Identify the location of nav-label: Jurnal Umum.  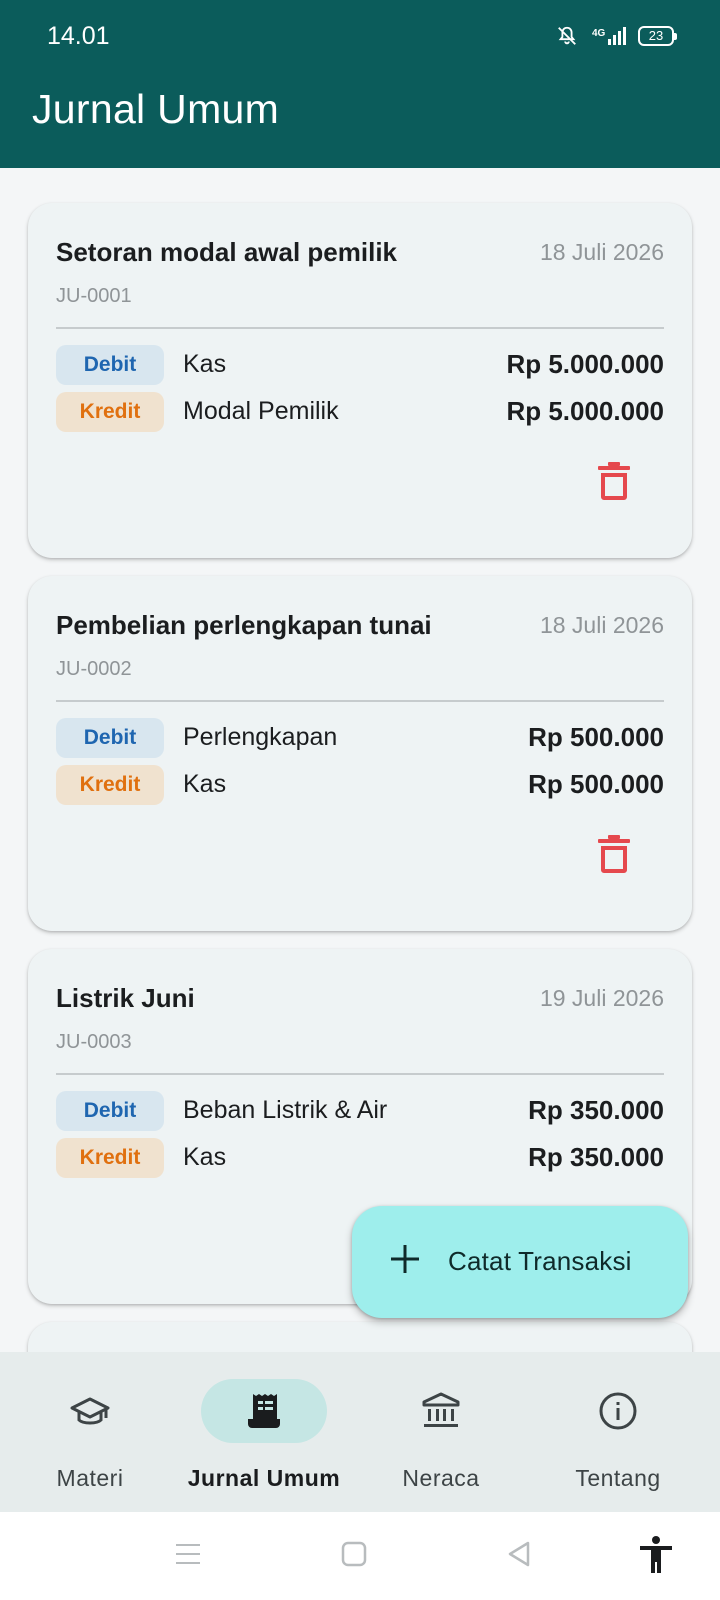
(264, 1478).